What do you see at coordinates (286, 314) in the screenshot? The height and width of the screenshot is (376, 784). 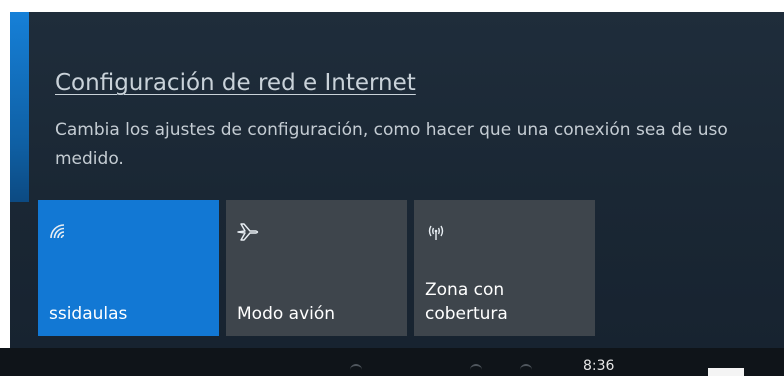 I see `airplane-mode-label: Modo avión` at bounding box center [286, 314].